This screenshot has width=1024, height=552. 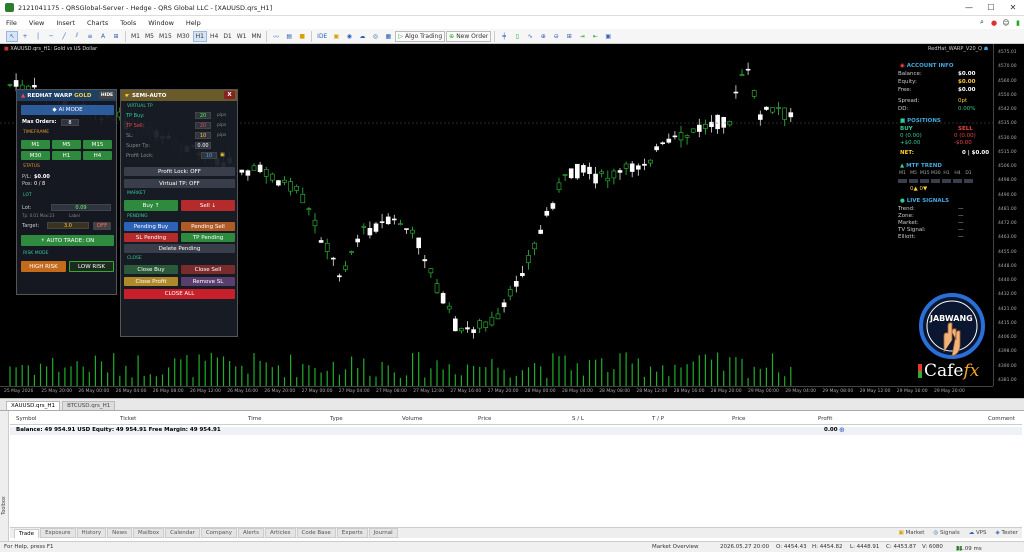 What do you see at coordinates (128, 23) in the screenshot?
I see `menu-tools: Tools` at bounding box center [128, 23].